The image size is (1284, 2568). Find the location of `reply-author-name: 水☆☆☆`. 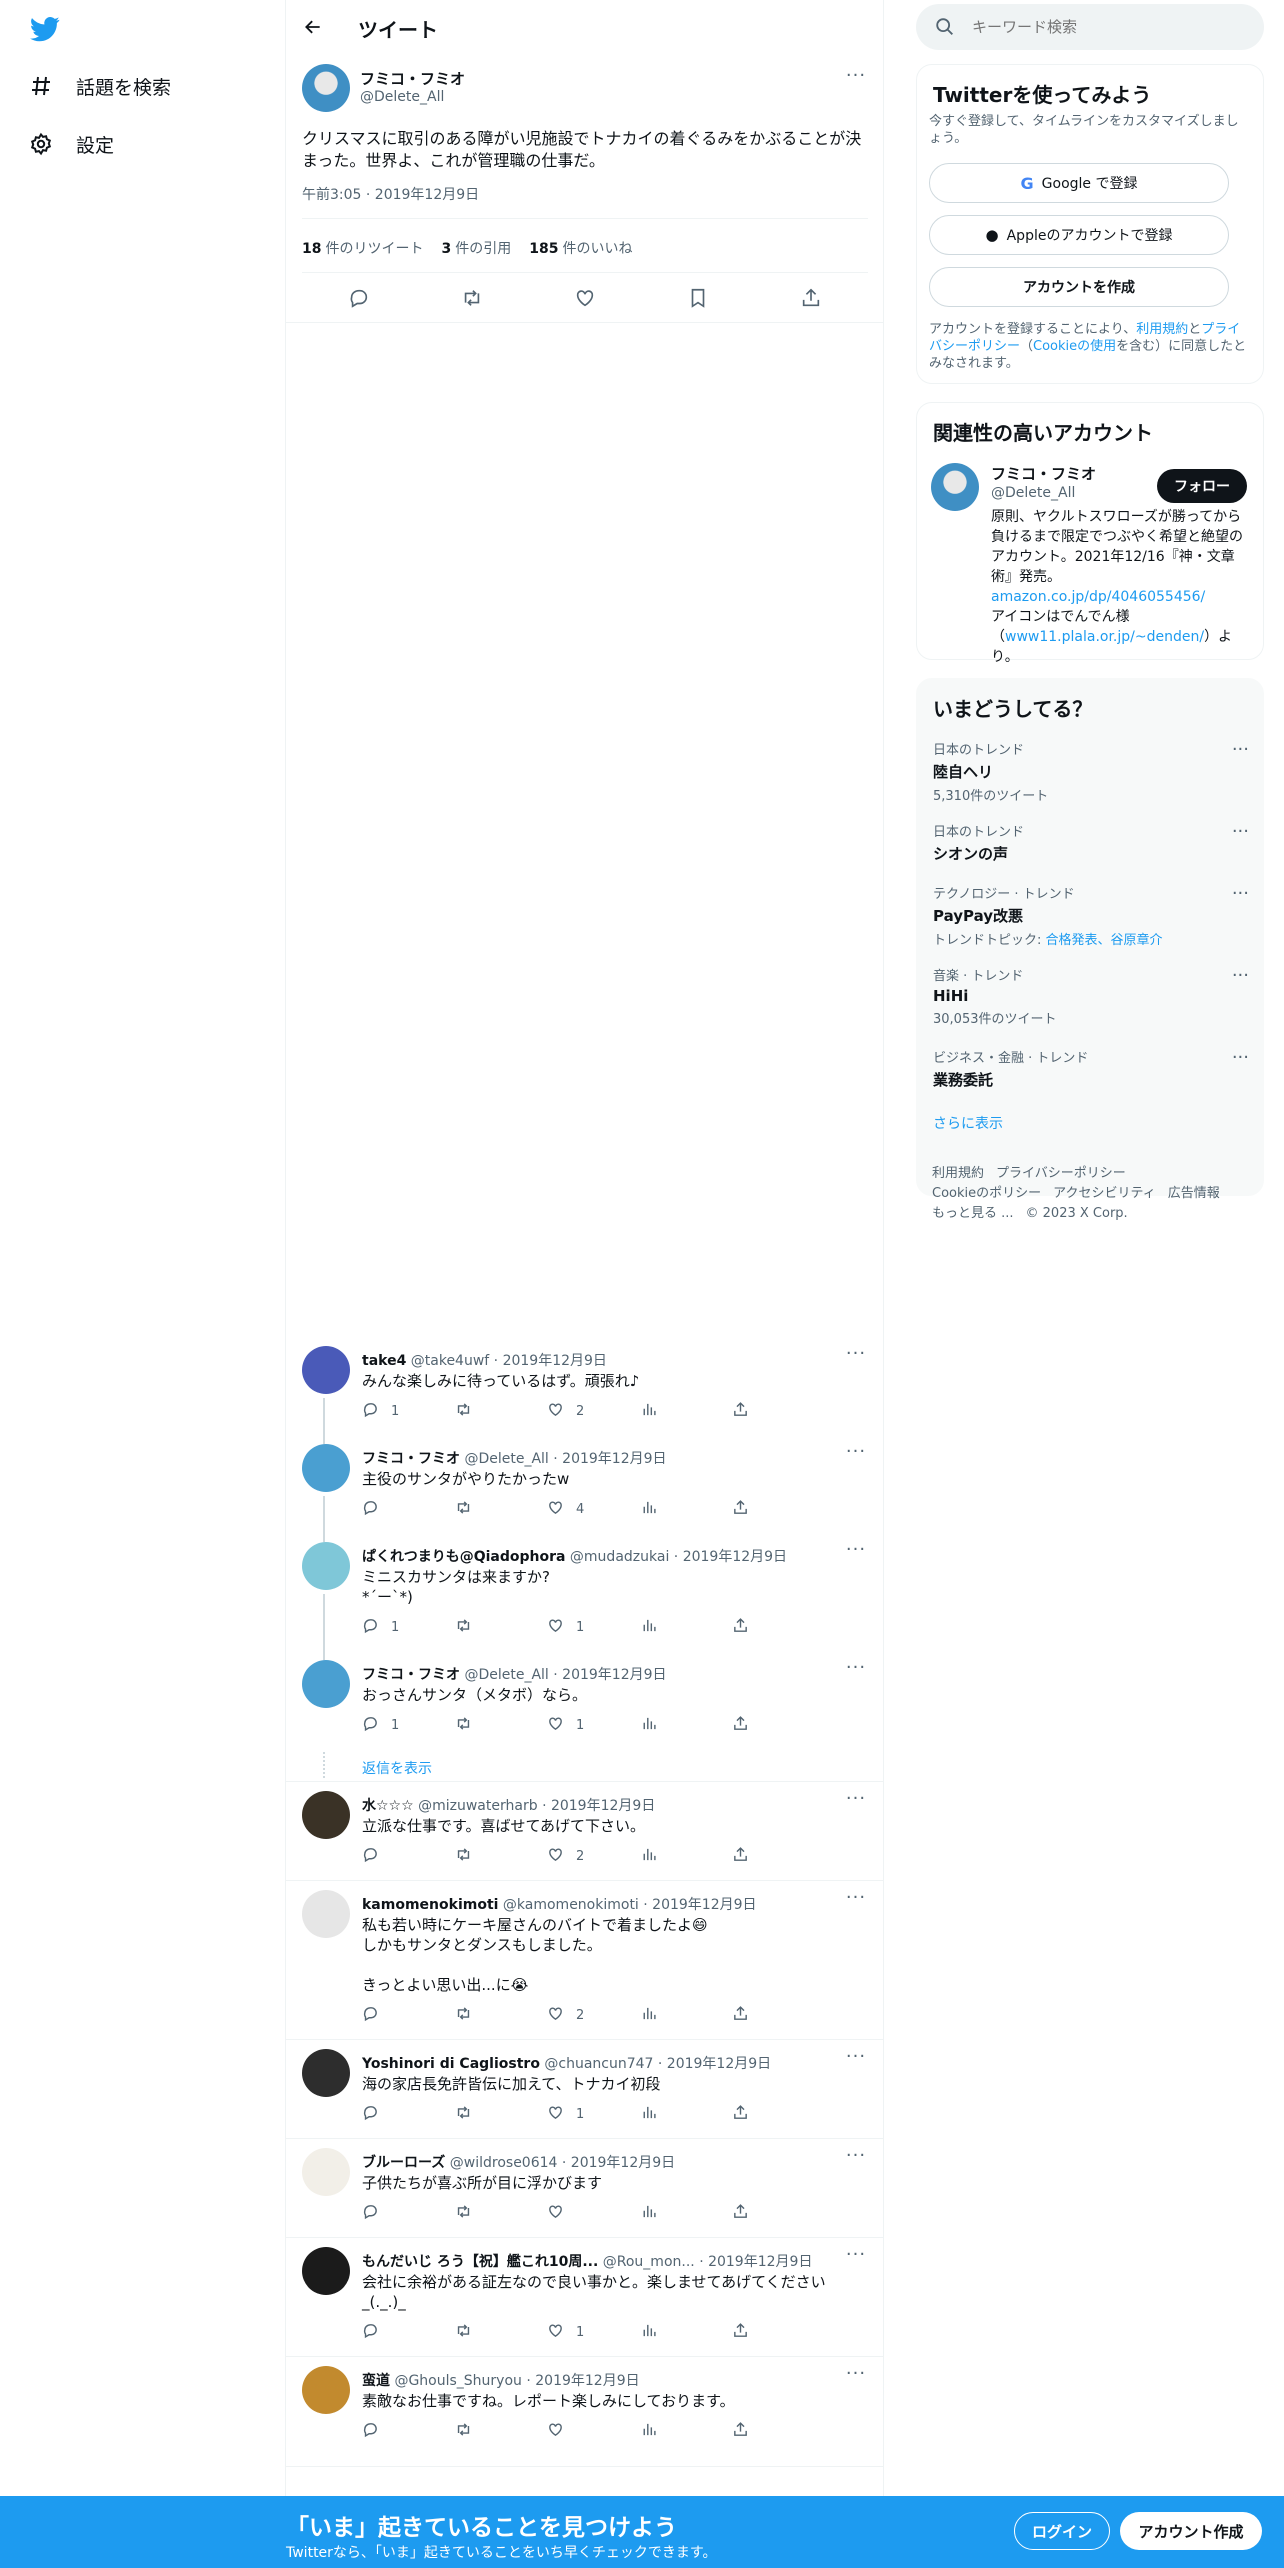

reply-author-name: 水☆☆☆ is located at coordinates (388, 1806).